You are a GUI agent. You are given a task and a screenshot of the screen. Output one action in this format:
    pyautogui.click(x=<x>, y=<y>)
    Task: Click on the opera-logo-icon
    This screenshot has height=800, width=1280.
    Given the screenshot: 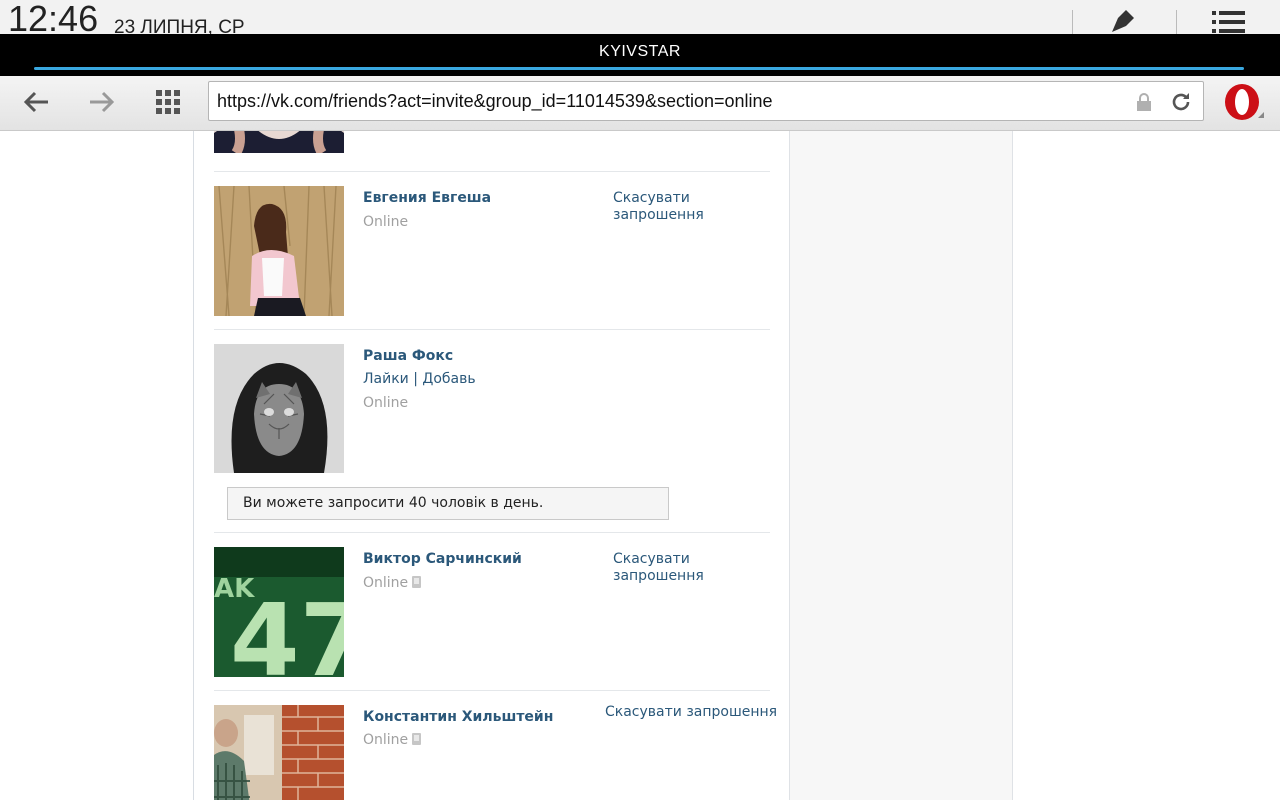 What is the action you would take?
    pyautogui.click(x=1244, y=103)
    